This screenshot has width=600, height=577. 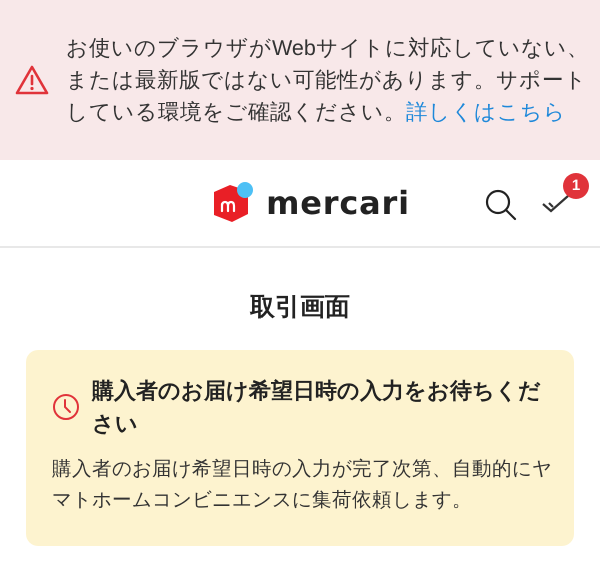 I want to click on search-icon, so click(x=501, y=205).